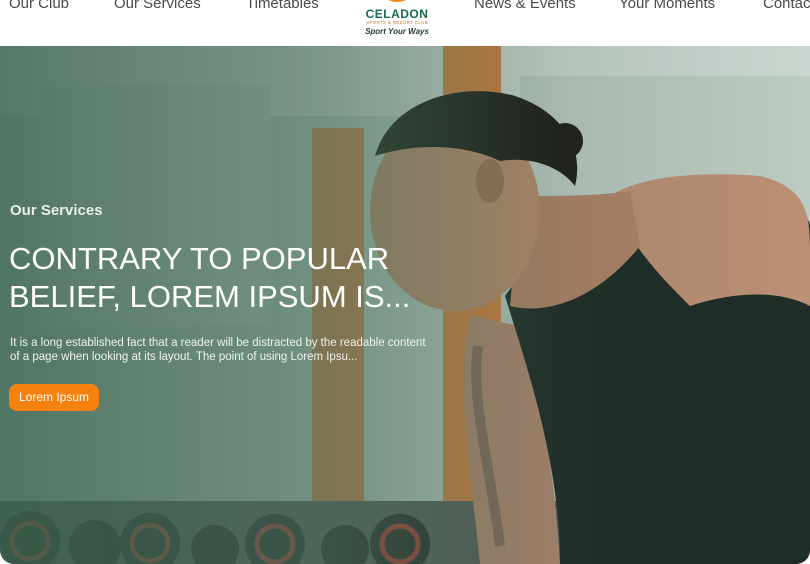  I want to click on nav-item-your-moments: Your Moments, so click(667, 6).